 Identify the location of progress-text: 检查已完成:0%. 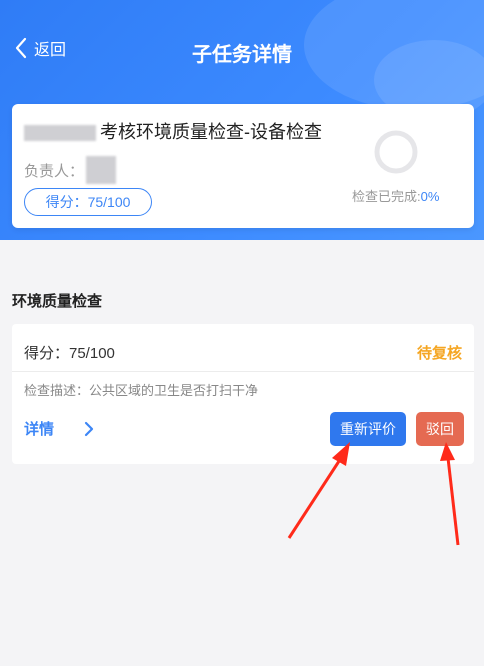
(395, 195).